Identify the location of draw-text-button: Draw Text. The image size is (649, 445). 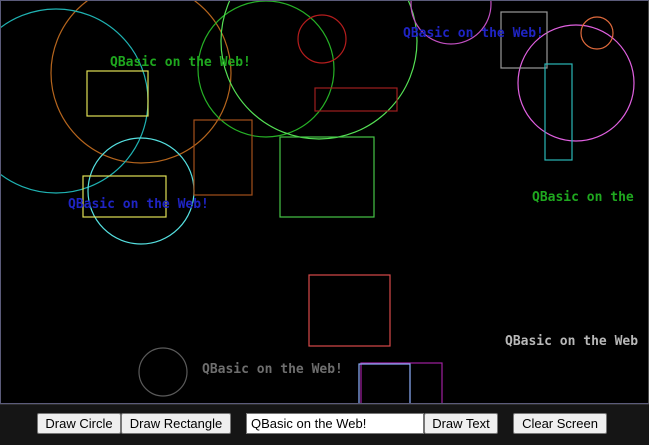
(461, 423).